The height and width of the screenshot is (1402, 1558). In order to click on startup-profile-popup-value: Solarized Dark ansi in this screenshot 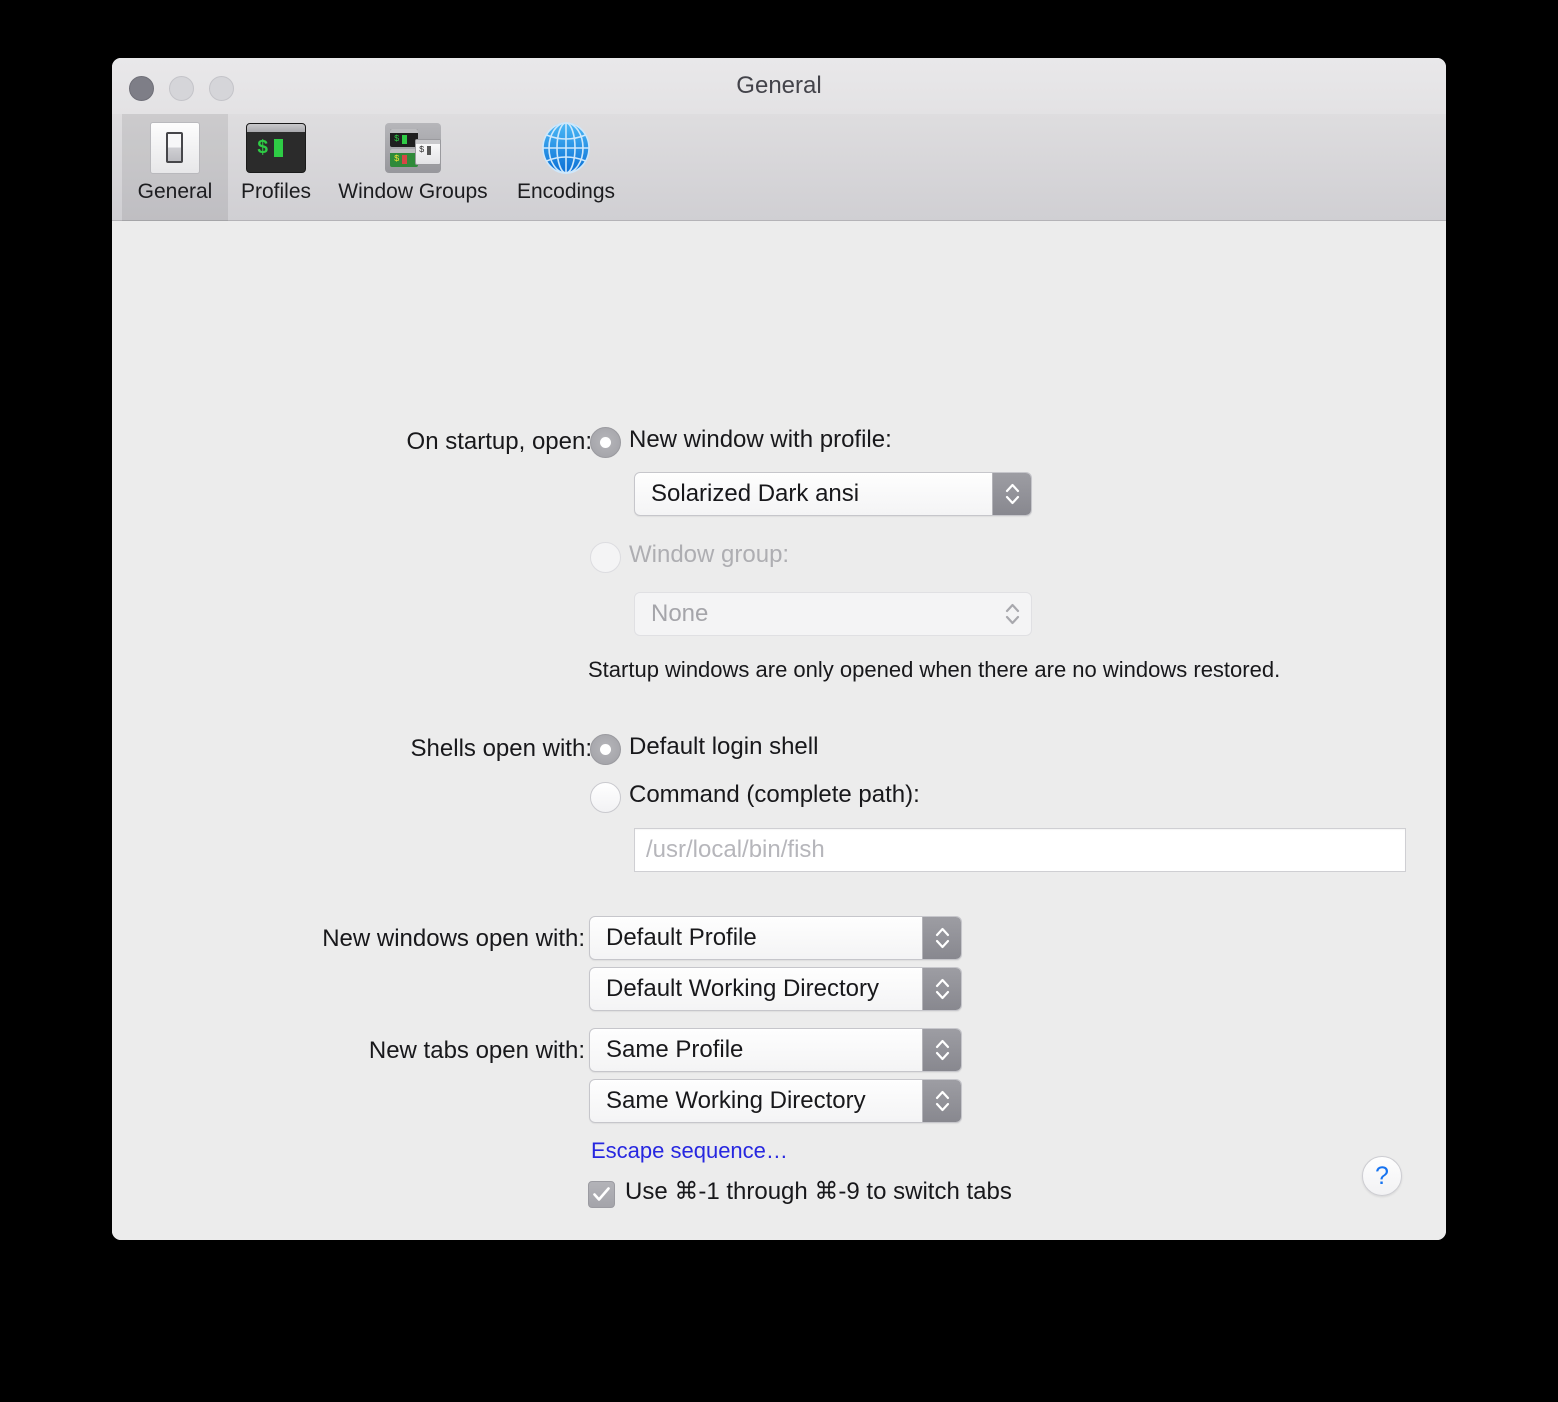, I will do `click(755, 493)`.